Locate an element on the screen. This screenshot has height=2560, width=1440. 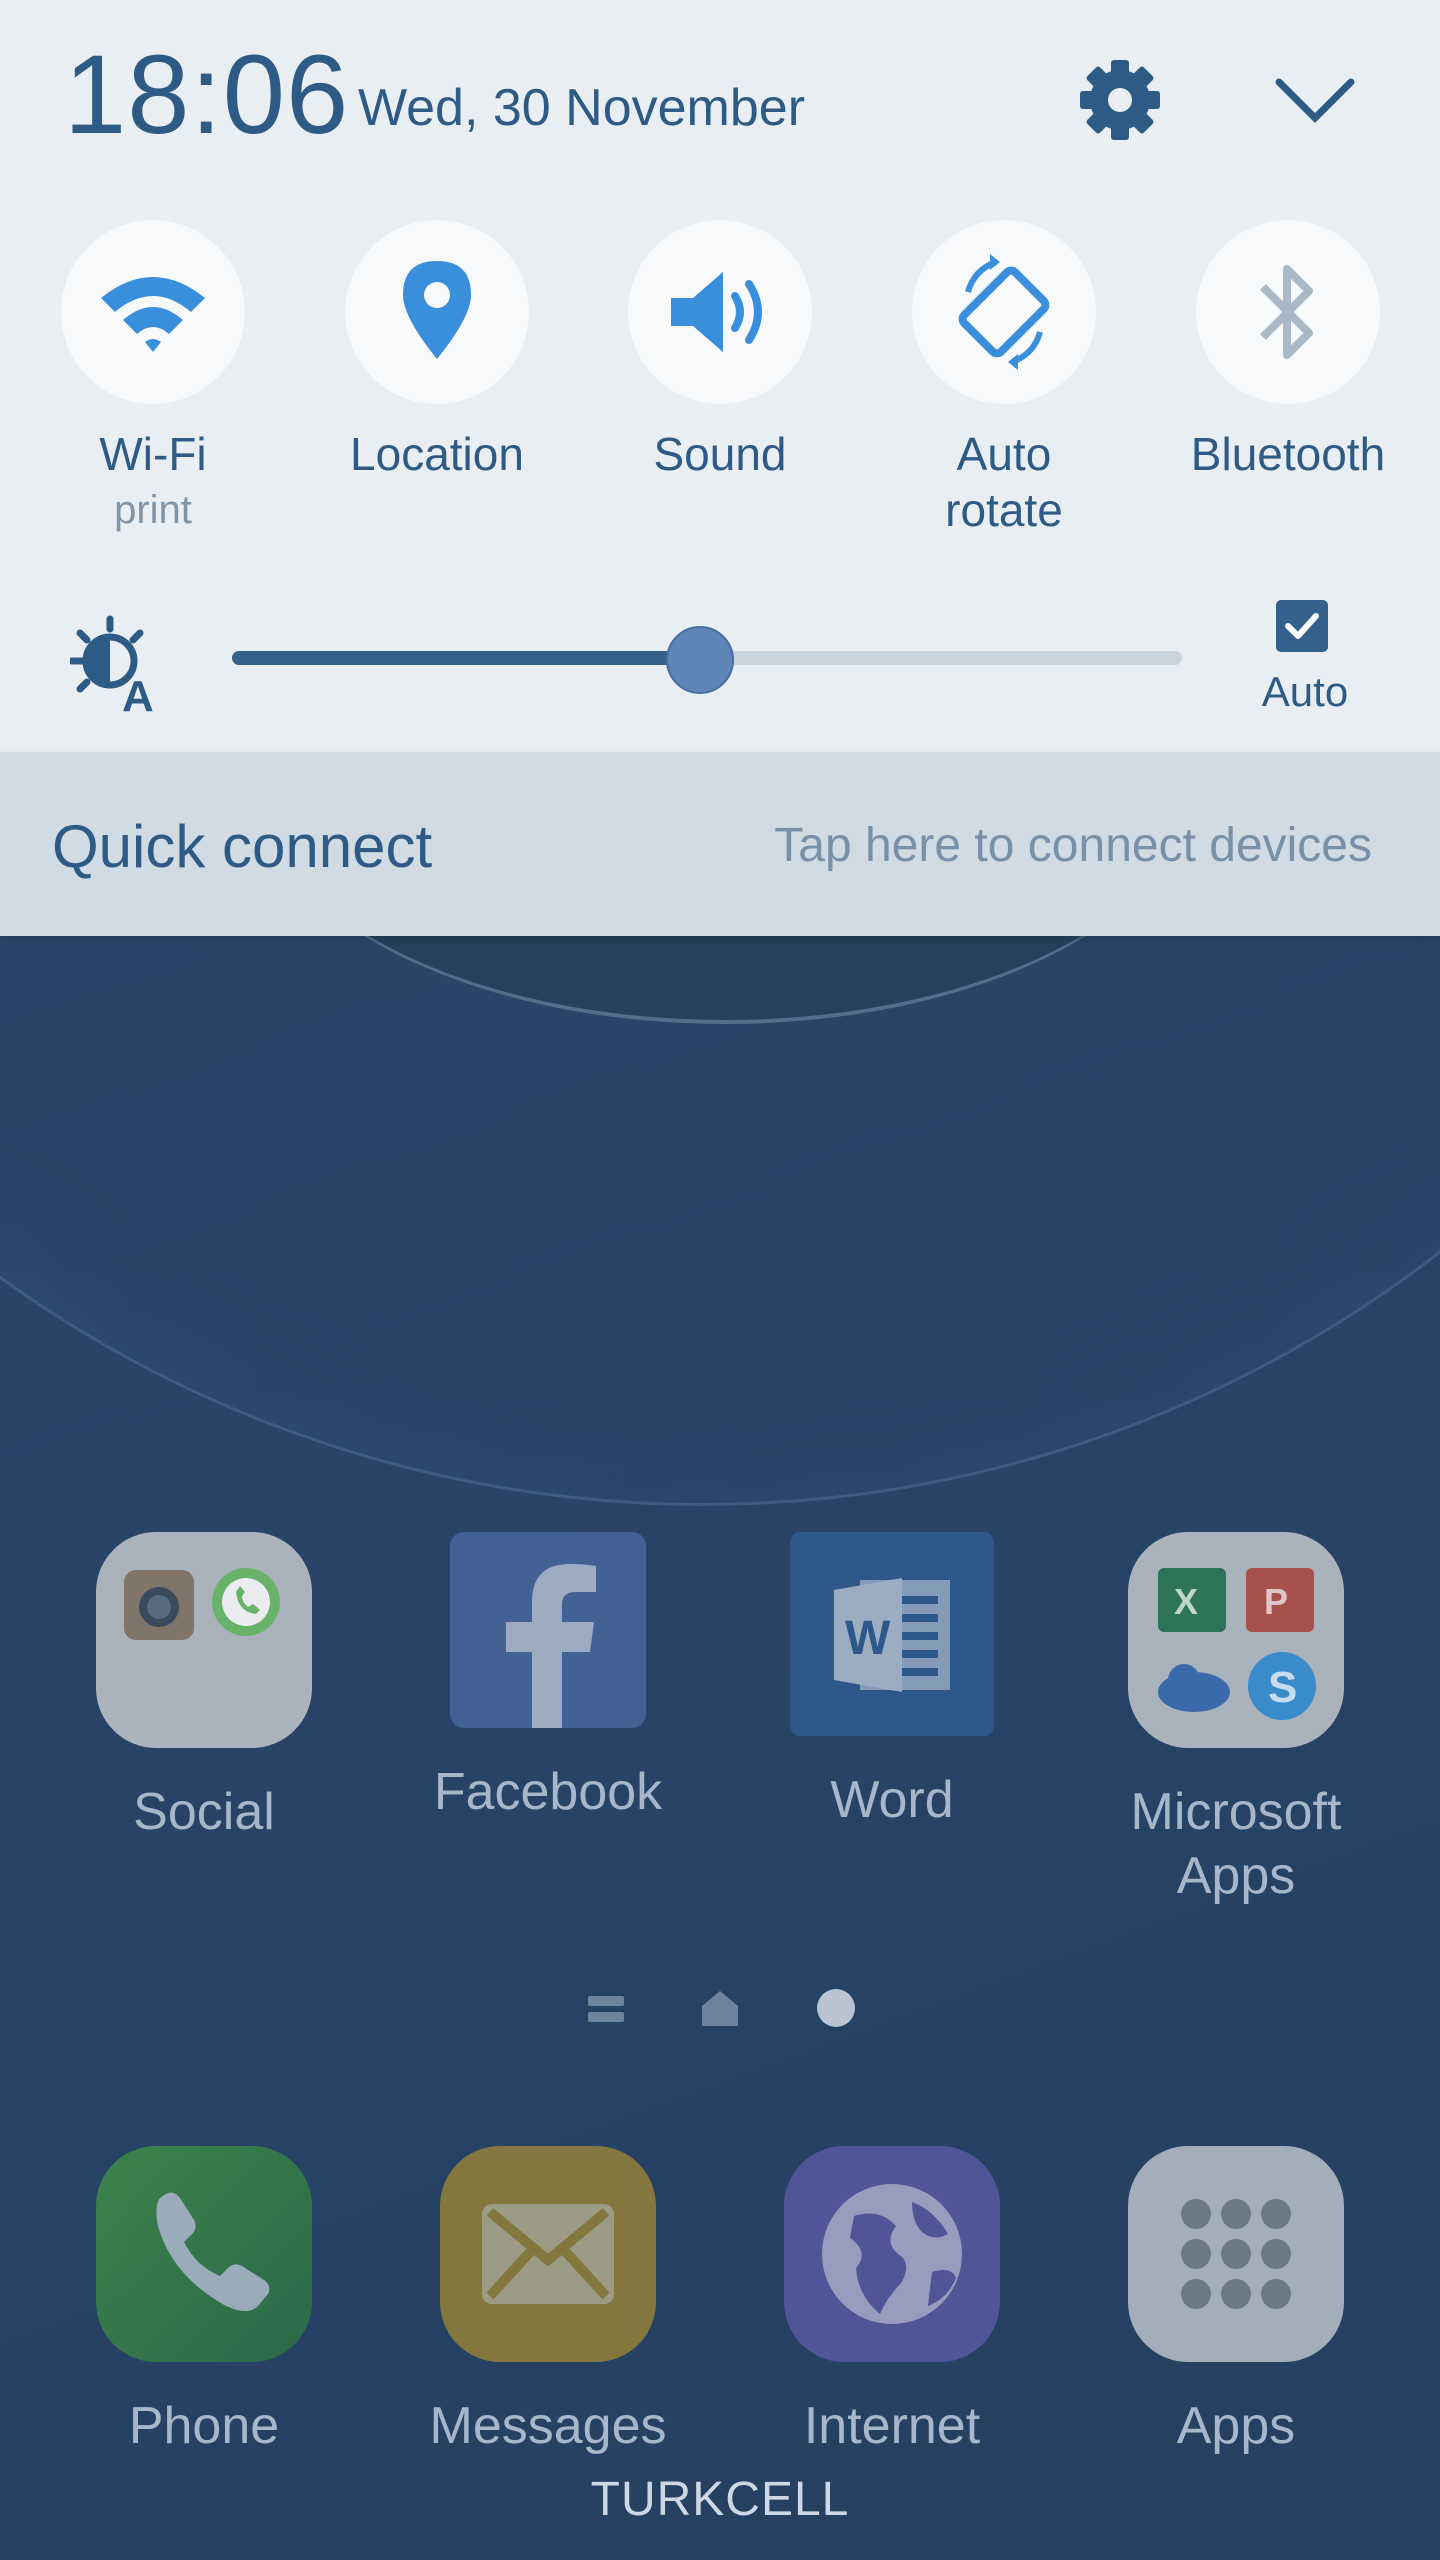
location-pin-icon is located at coordinates (437, 310).